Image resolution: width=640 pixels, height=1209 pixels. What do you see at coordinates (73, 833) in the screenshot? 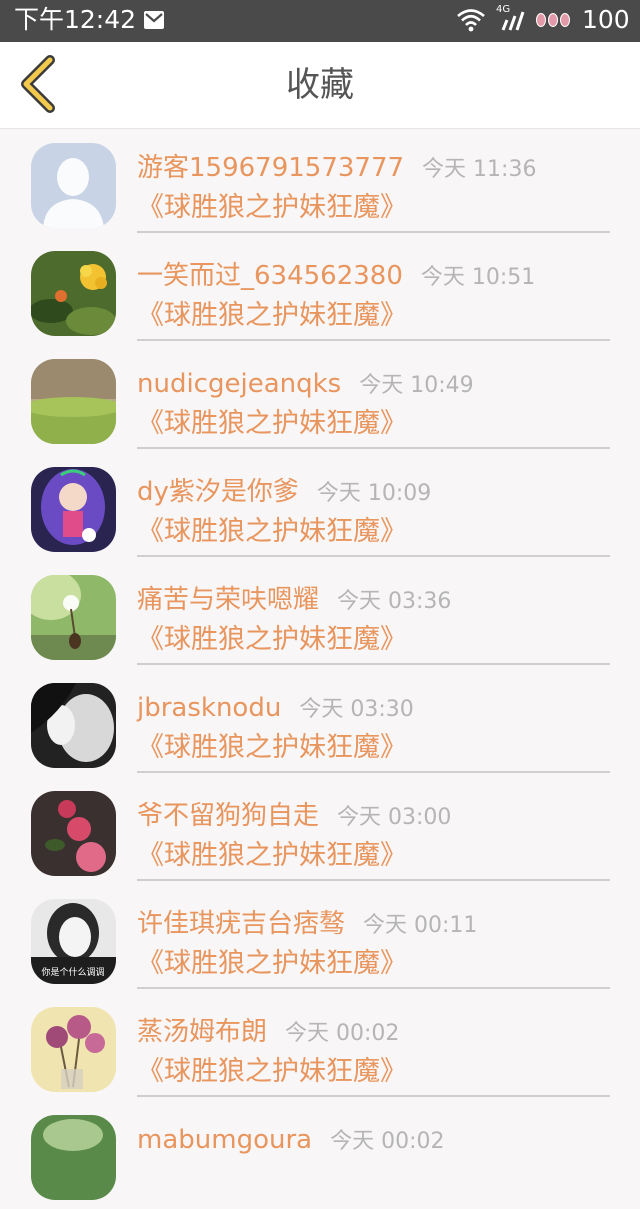
I see `roses-avatar` at bounding box center [73, 833].